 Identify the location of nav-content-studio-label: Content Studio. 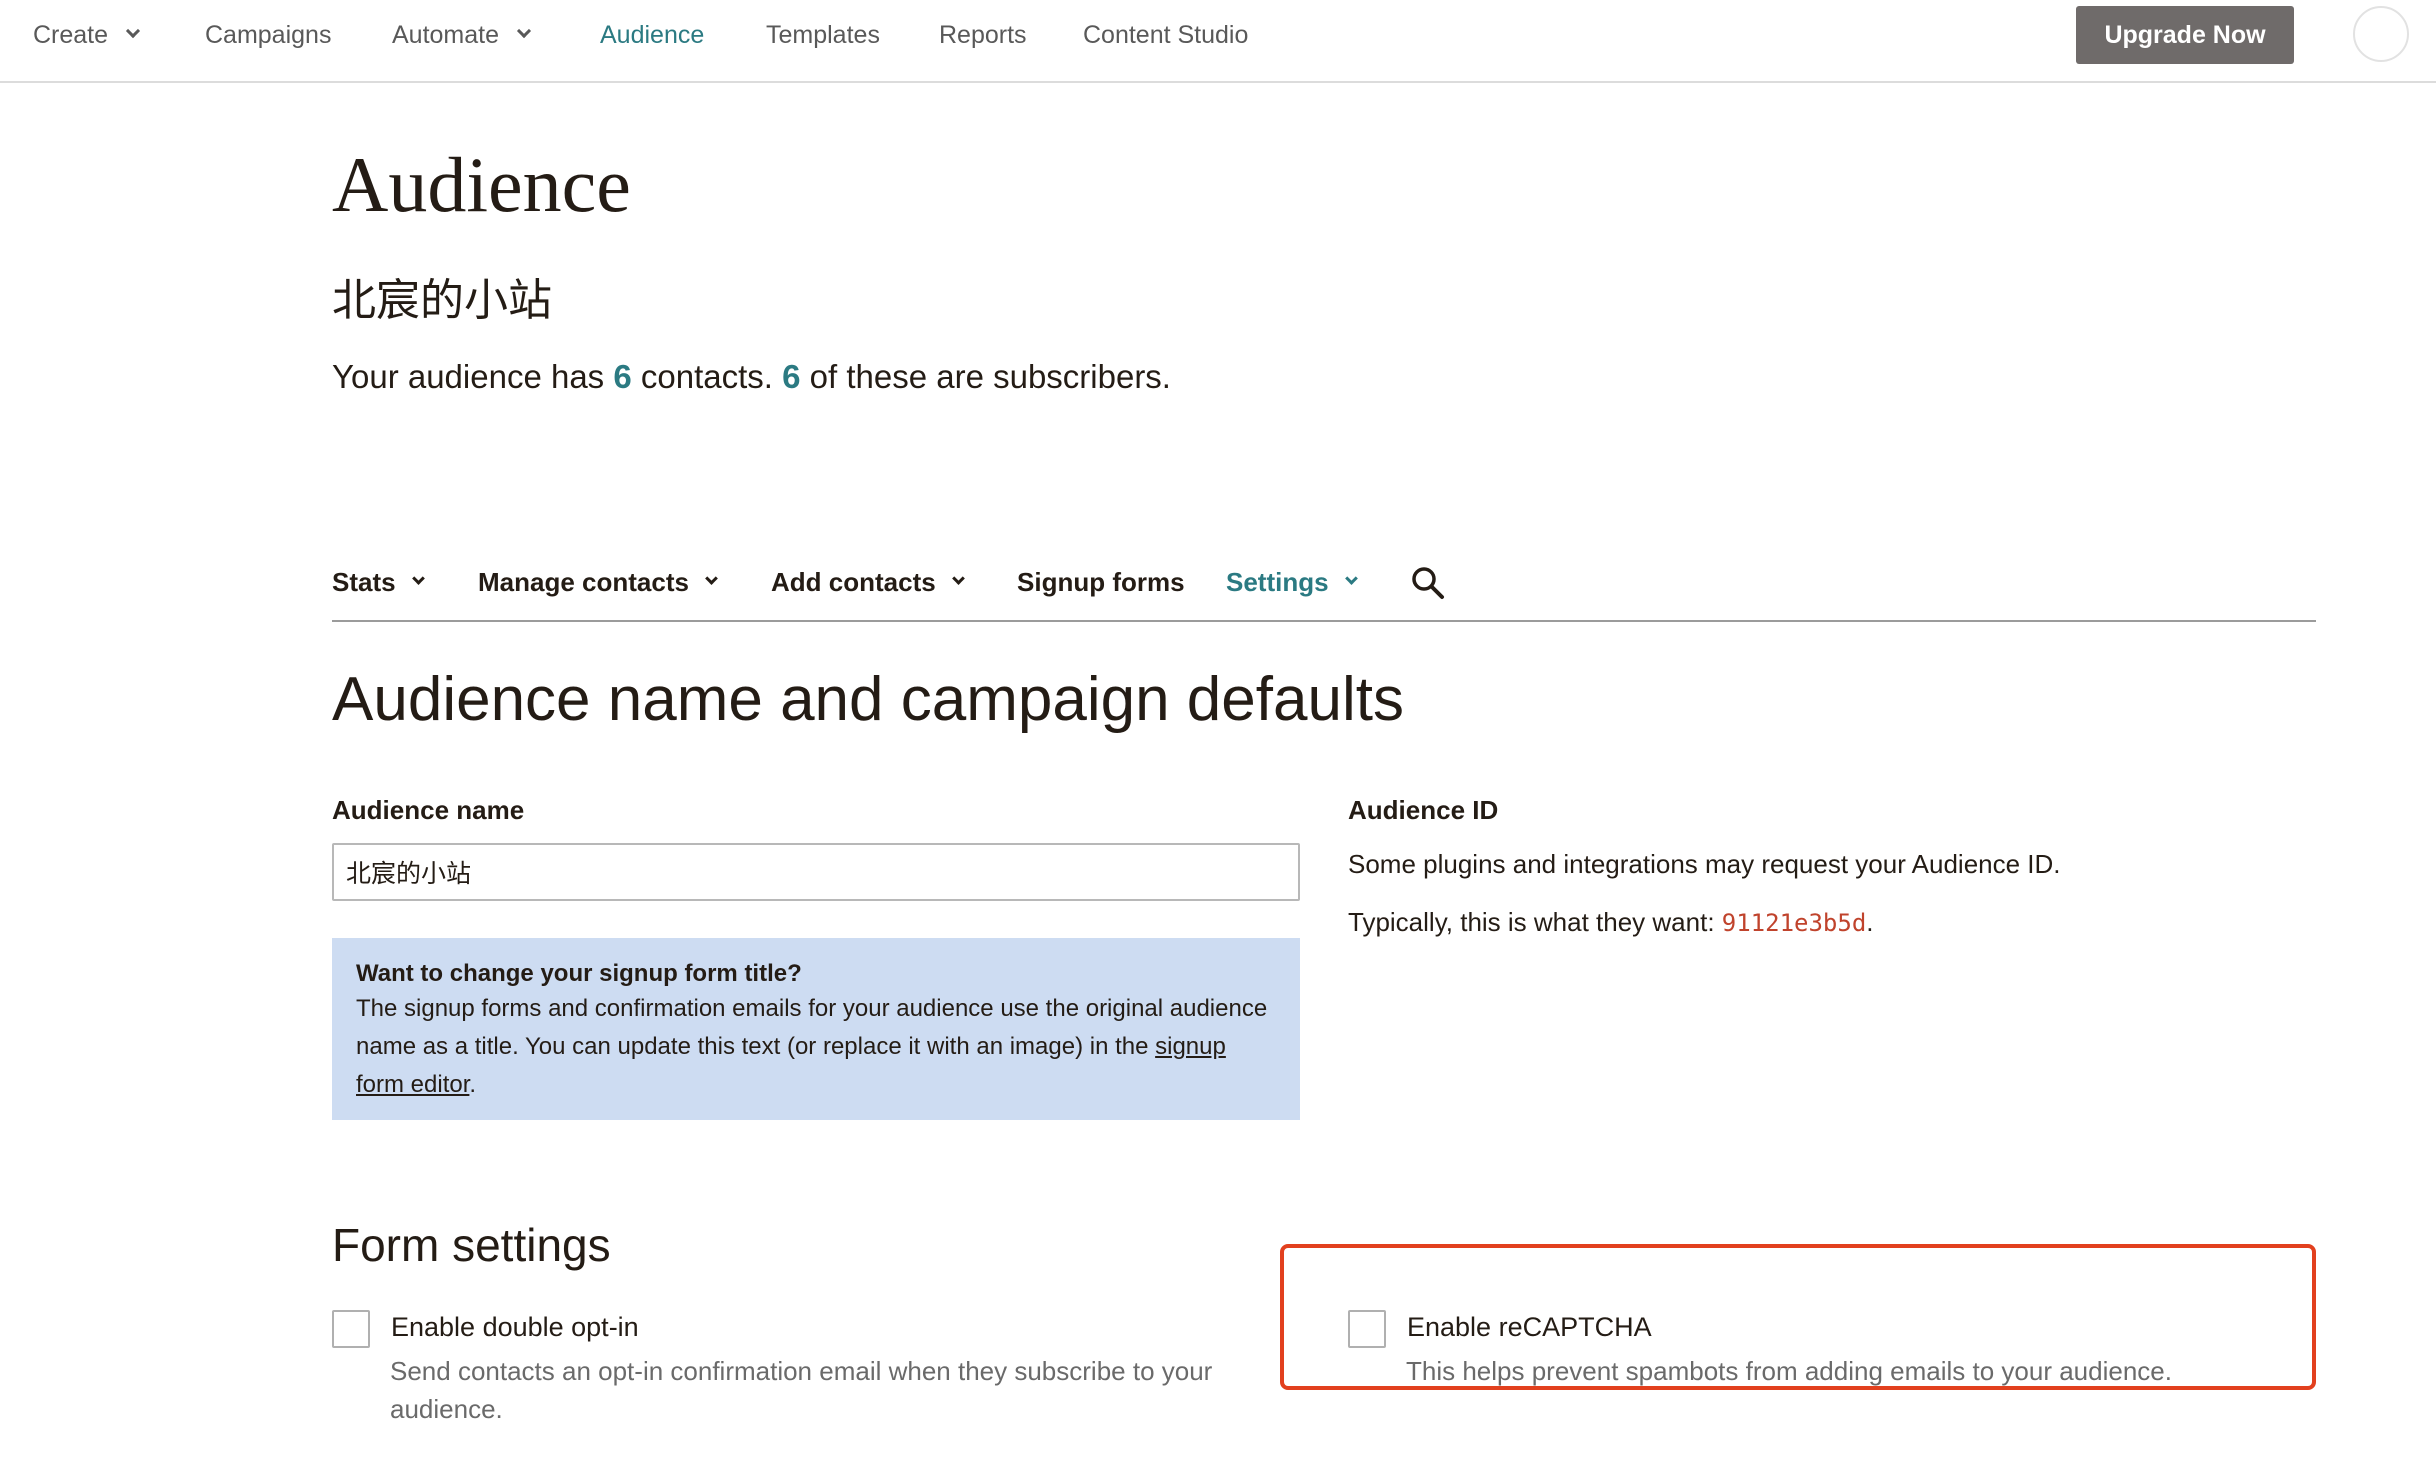
(1166, 34).